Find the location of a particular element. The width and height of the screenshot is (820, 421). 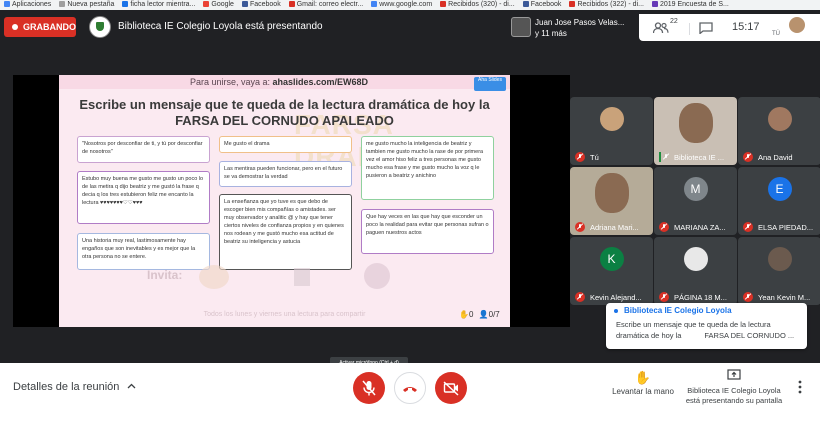

school-logo-icon is located at coordinates (100, 27).